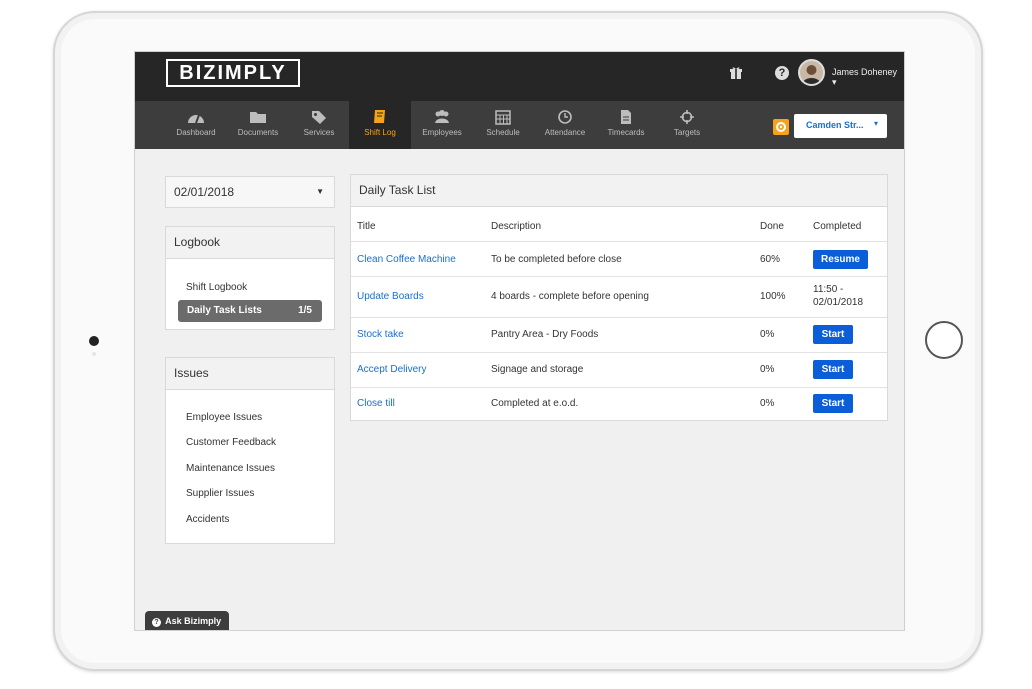 This screenshot has width=1032, height=689. I want to click on resume-button: Resume, so click(840, 259).